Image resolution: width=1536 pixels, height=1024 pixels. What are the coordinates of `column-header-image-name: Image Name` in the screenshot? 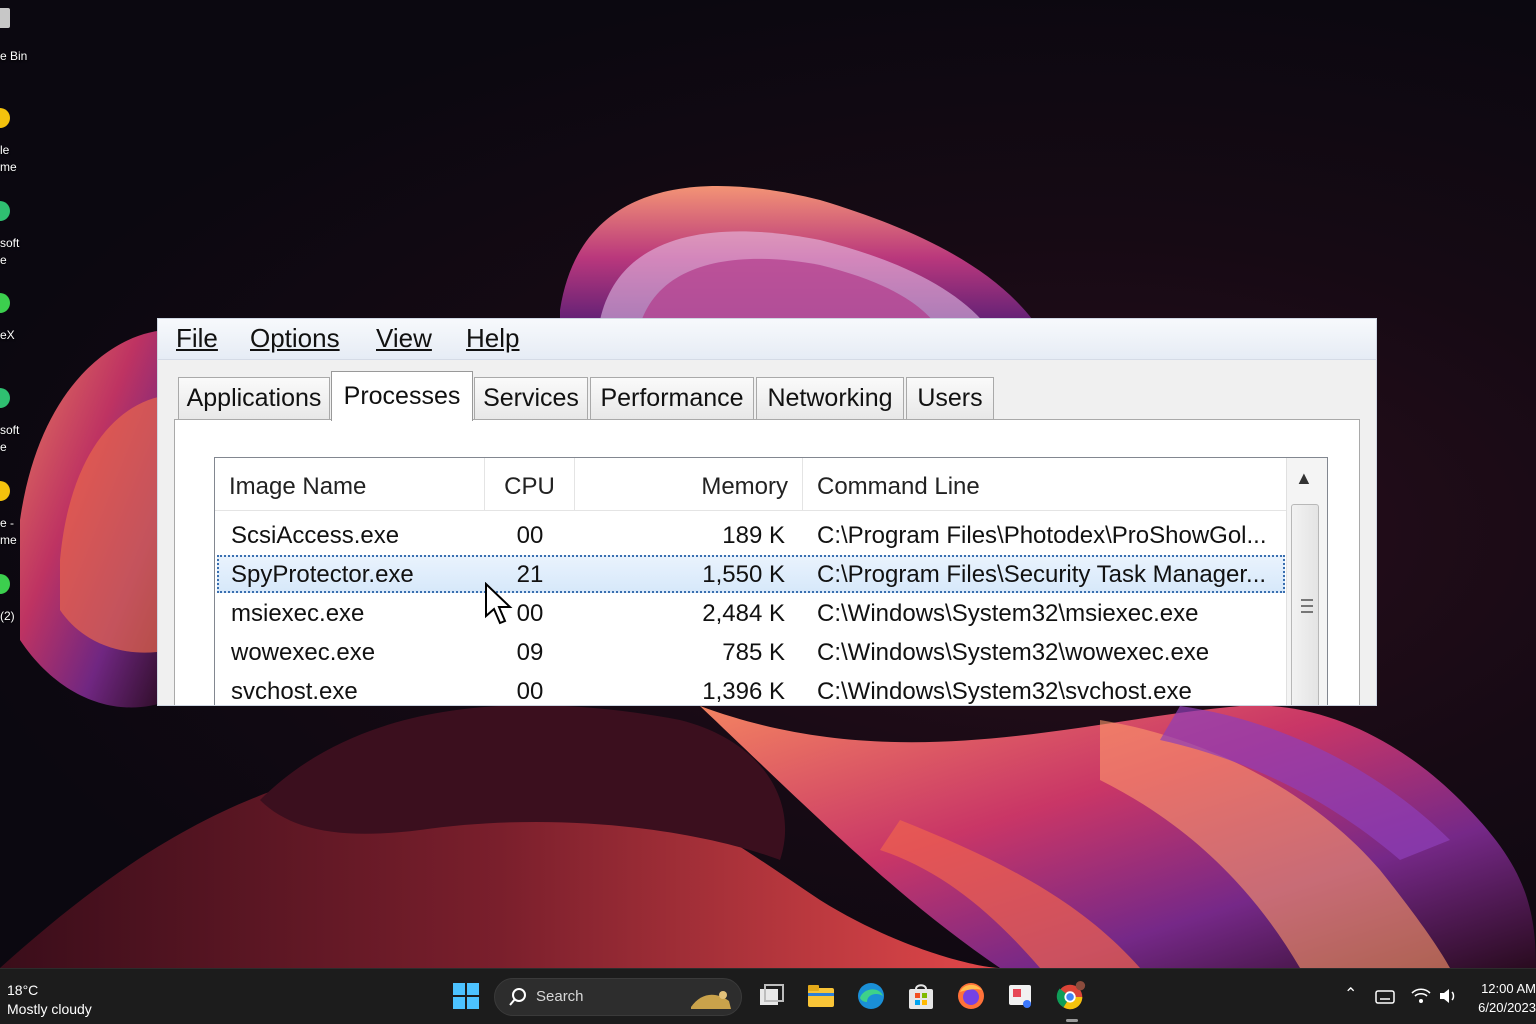 It's located at (350, 484).